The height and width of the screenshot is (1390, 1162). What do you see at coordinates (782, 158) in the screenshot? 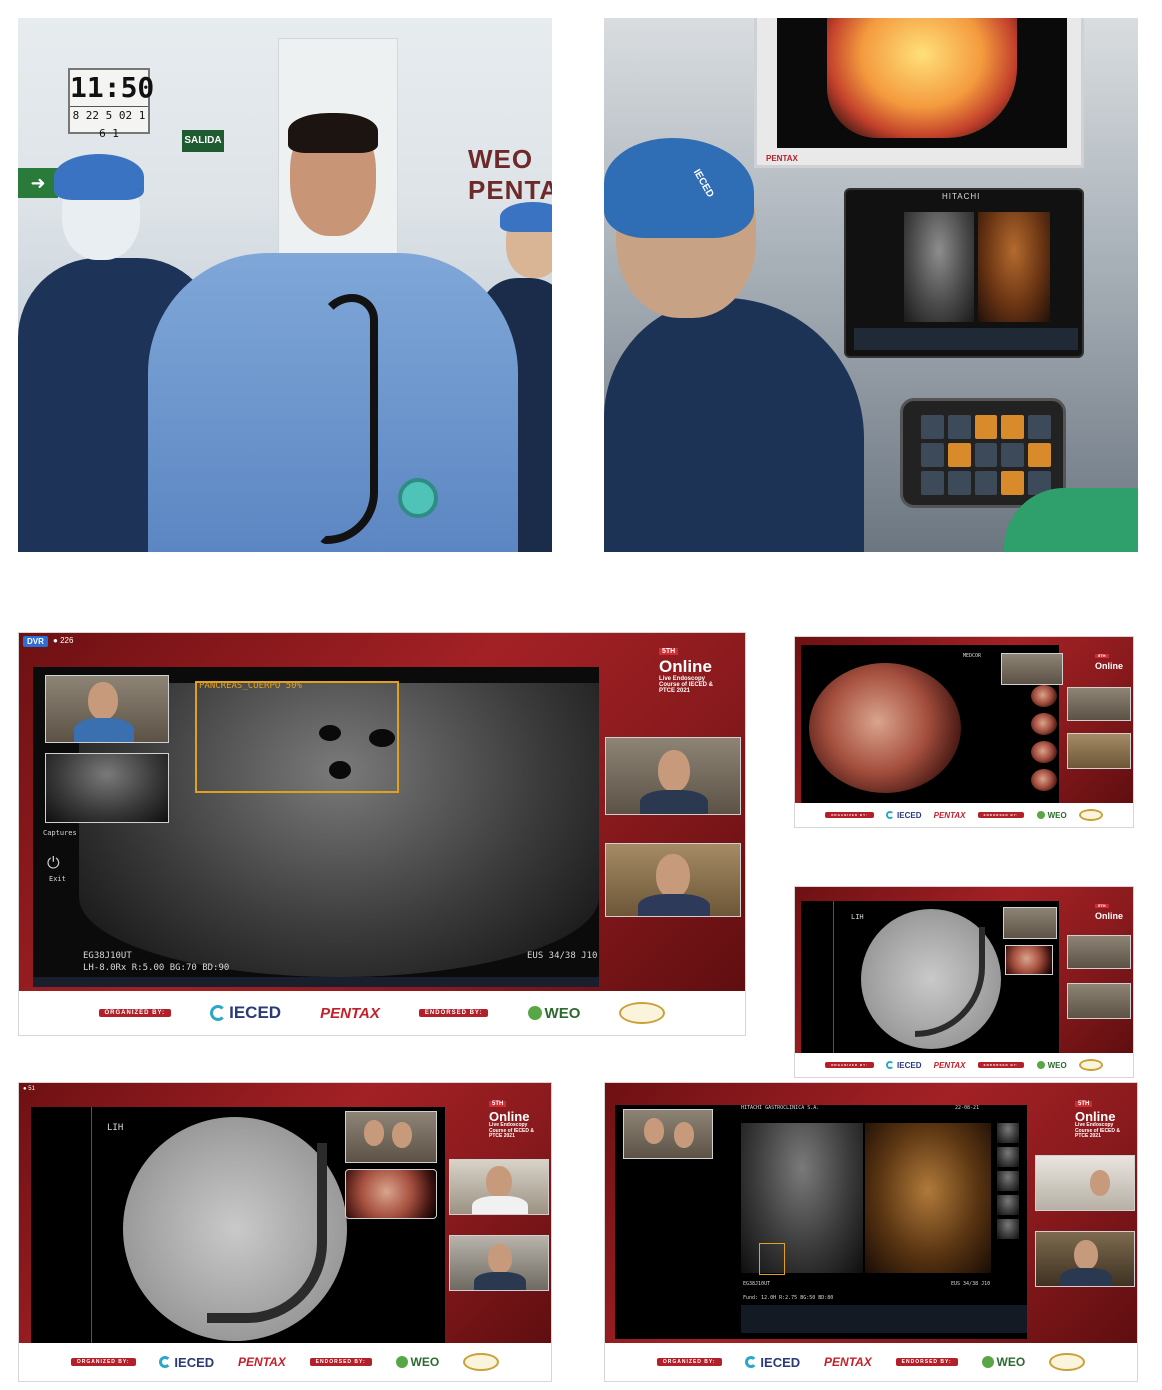
I see `monitor-brand: PENTAX` at bounding box center [782, 158].